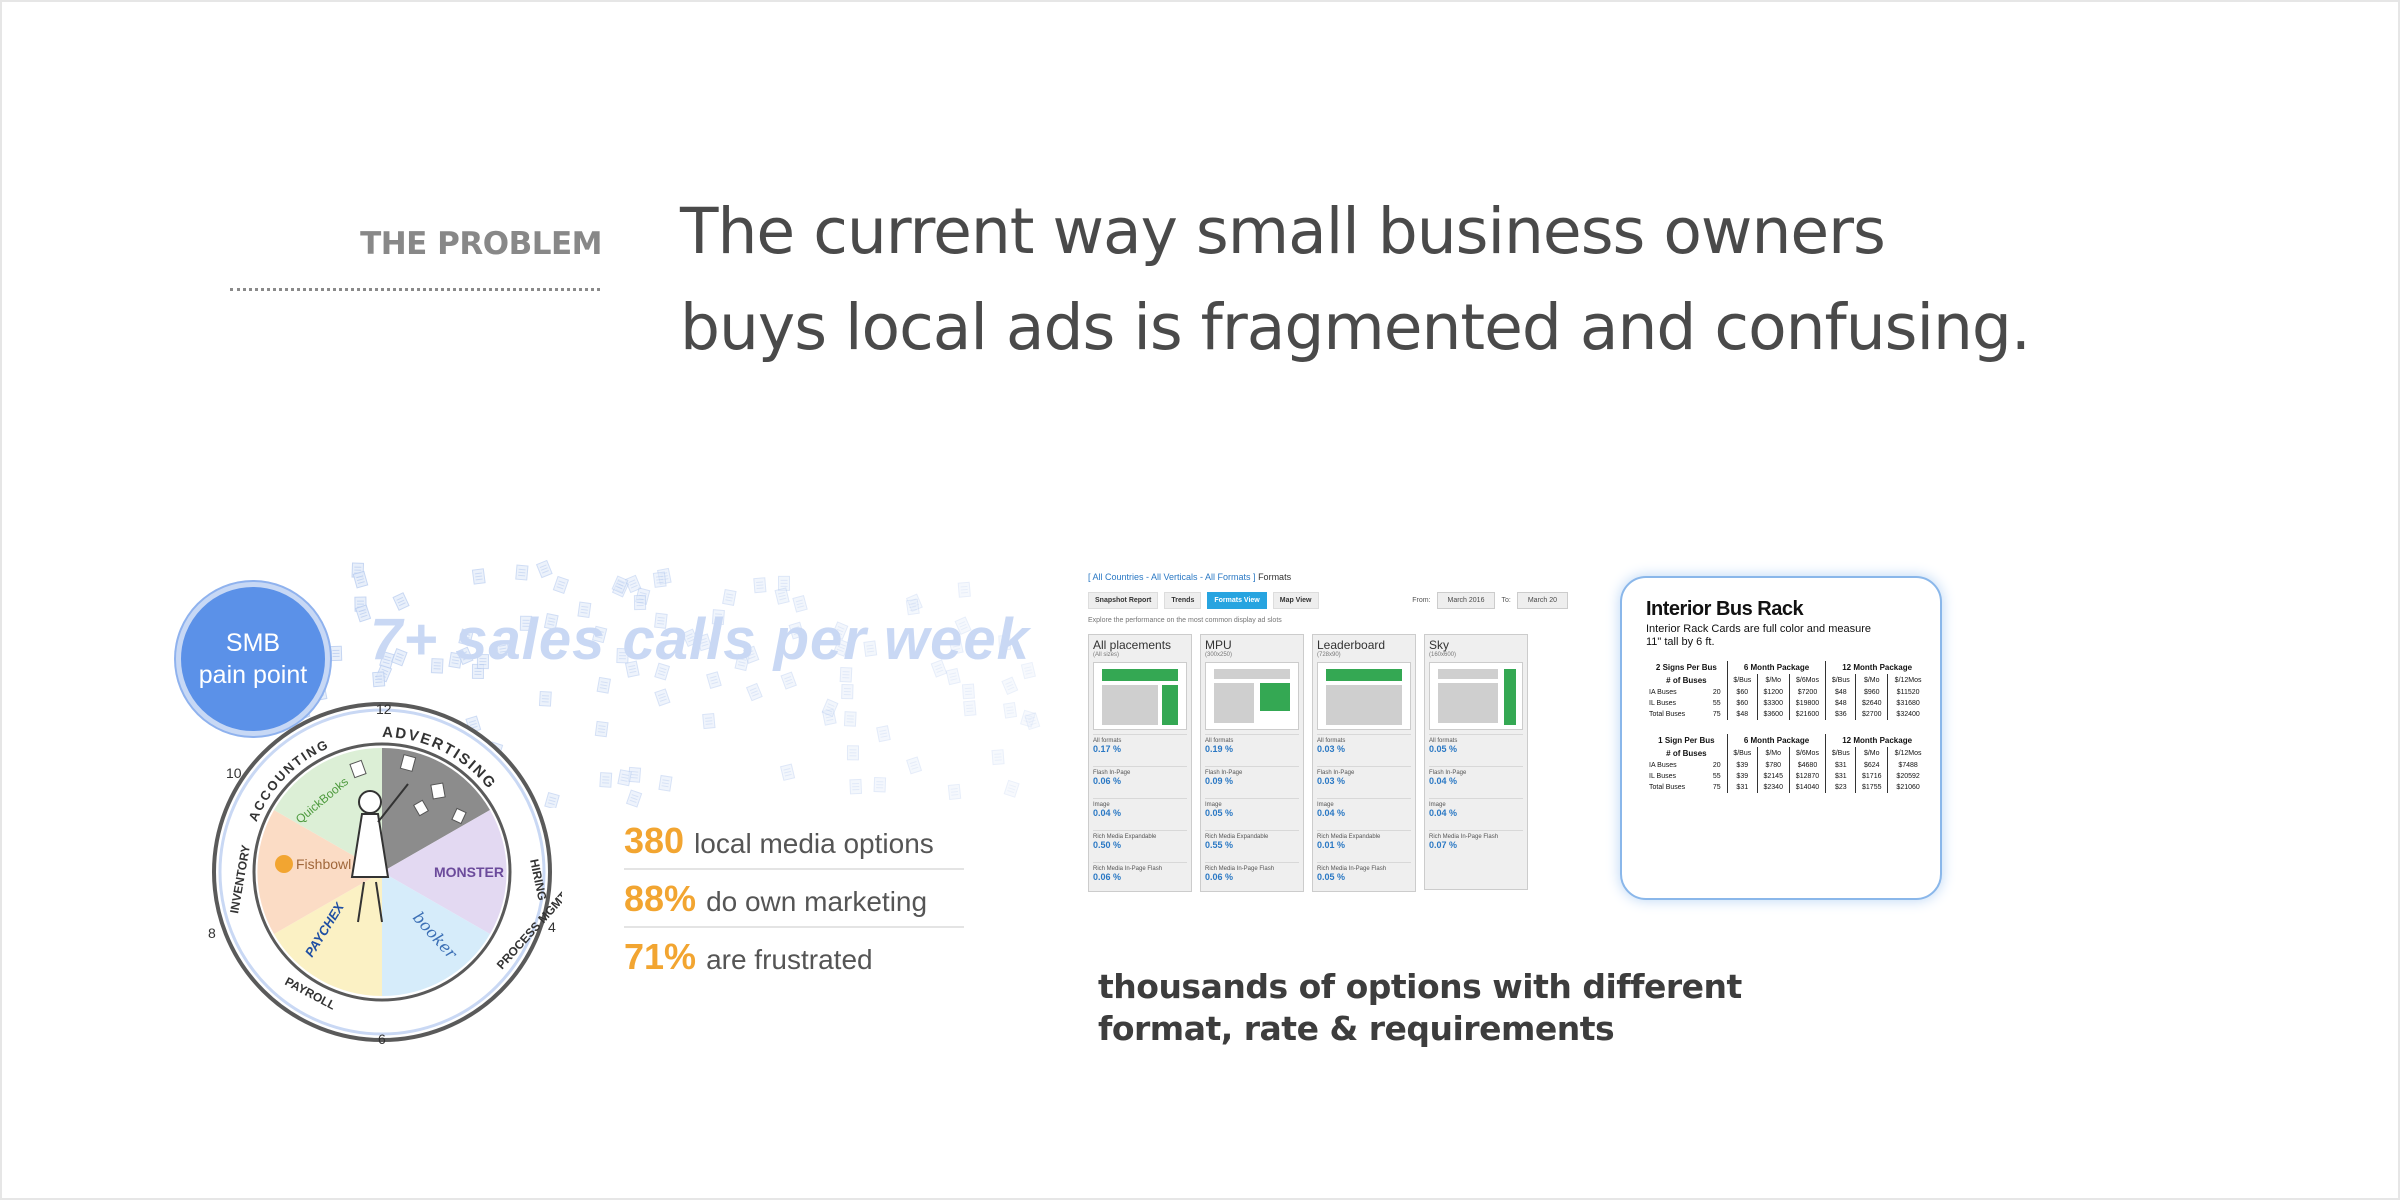 The width and height of the screenshot is (2400, 1200). I want to click on clock-6: 6, so click(382, 1039).